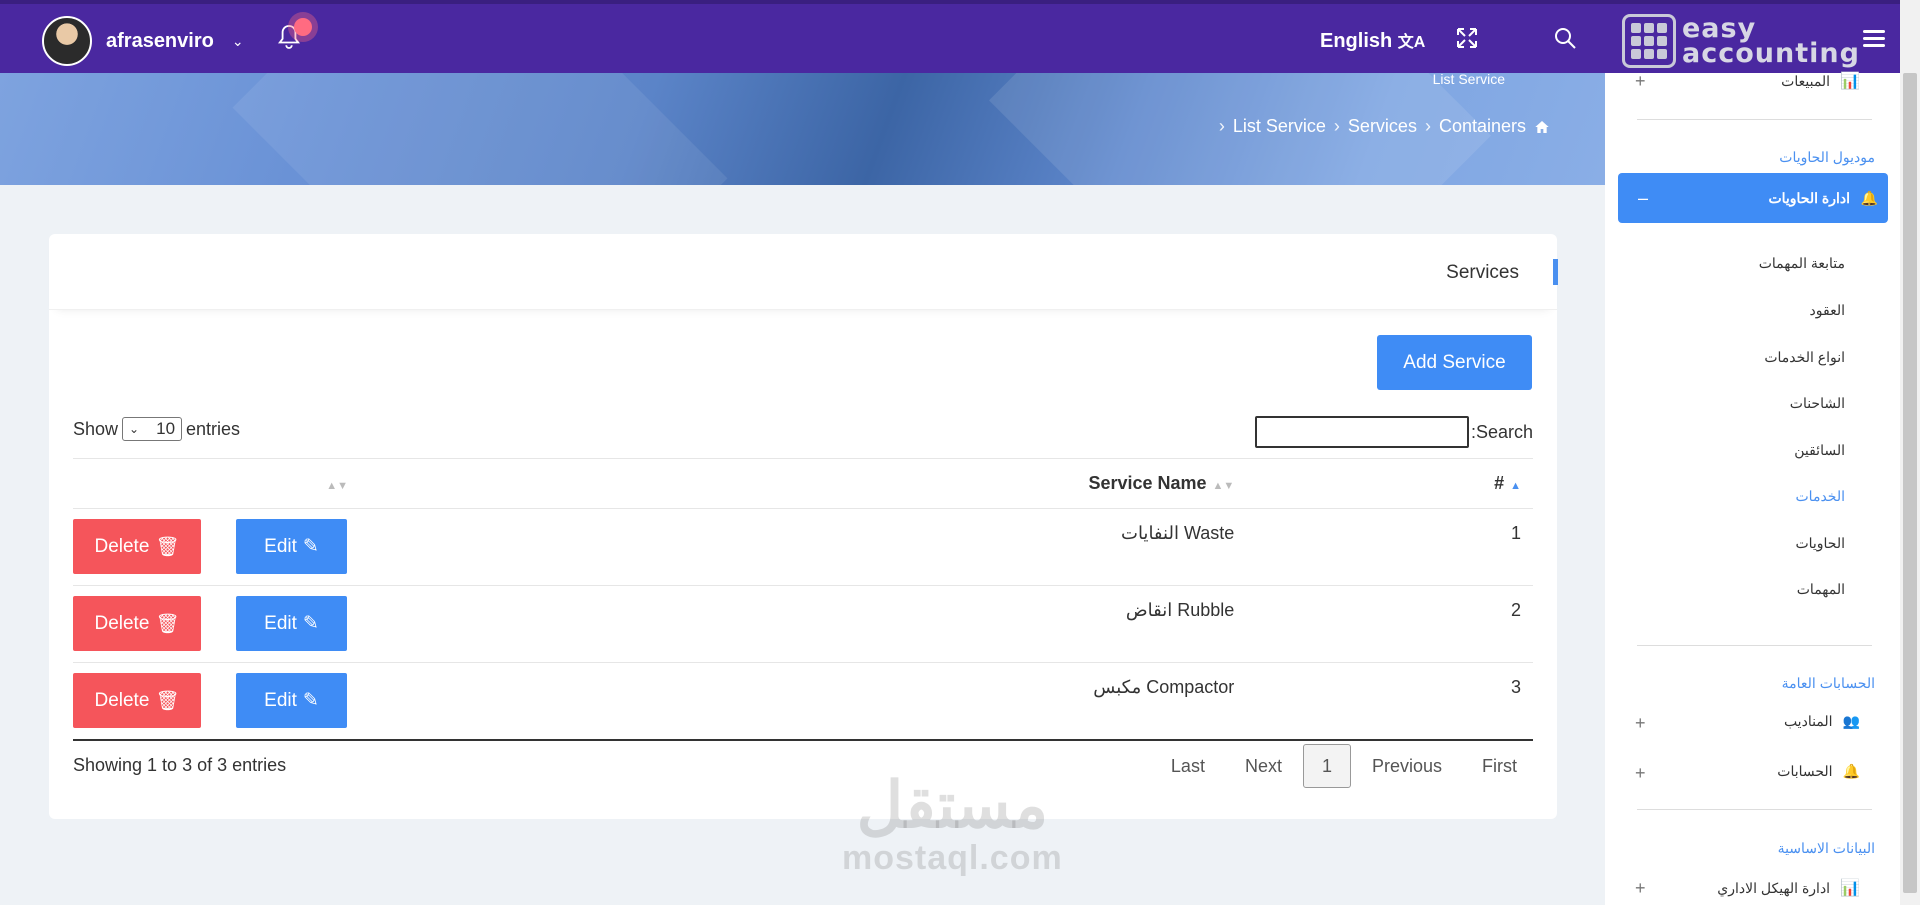 This screenshot has height=905, width=1920. What do you see at coordinates (803, 272) in the screenshot?
I see `card-header: Services` at bounding box center [803, 272].